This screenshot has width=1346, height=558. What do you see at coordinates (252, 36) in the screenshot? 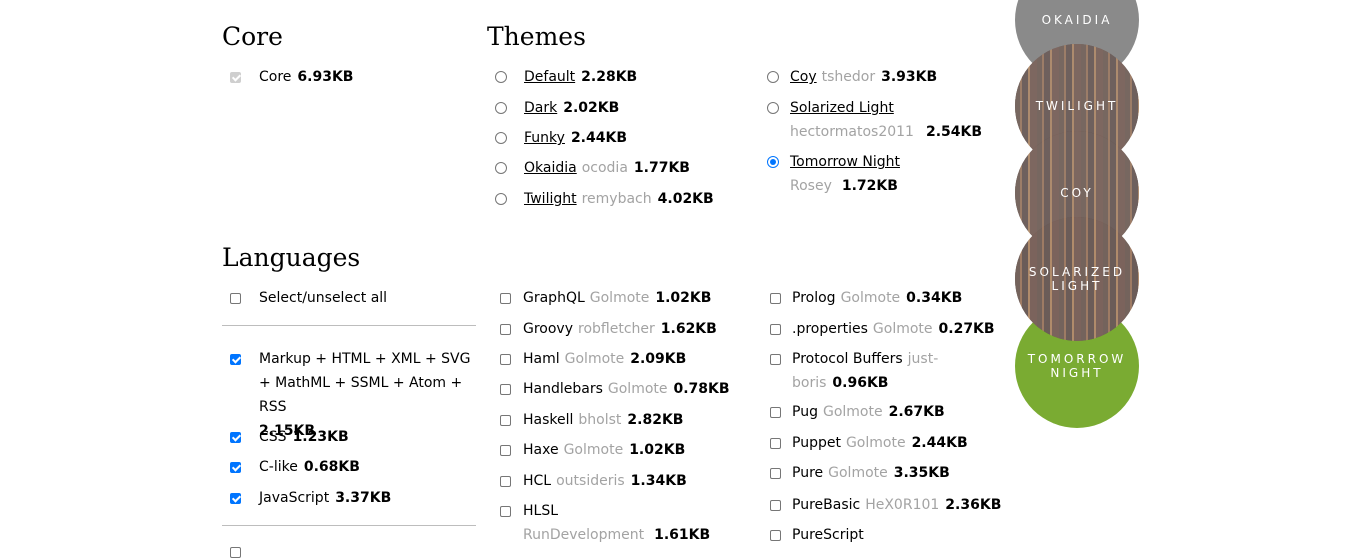
I see `core-heading: Core` at bounding box center [252, 36].